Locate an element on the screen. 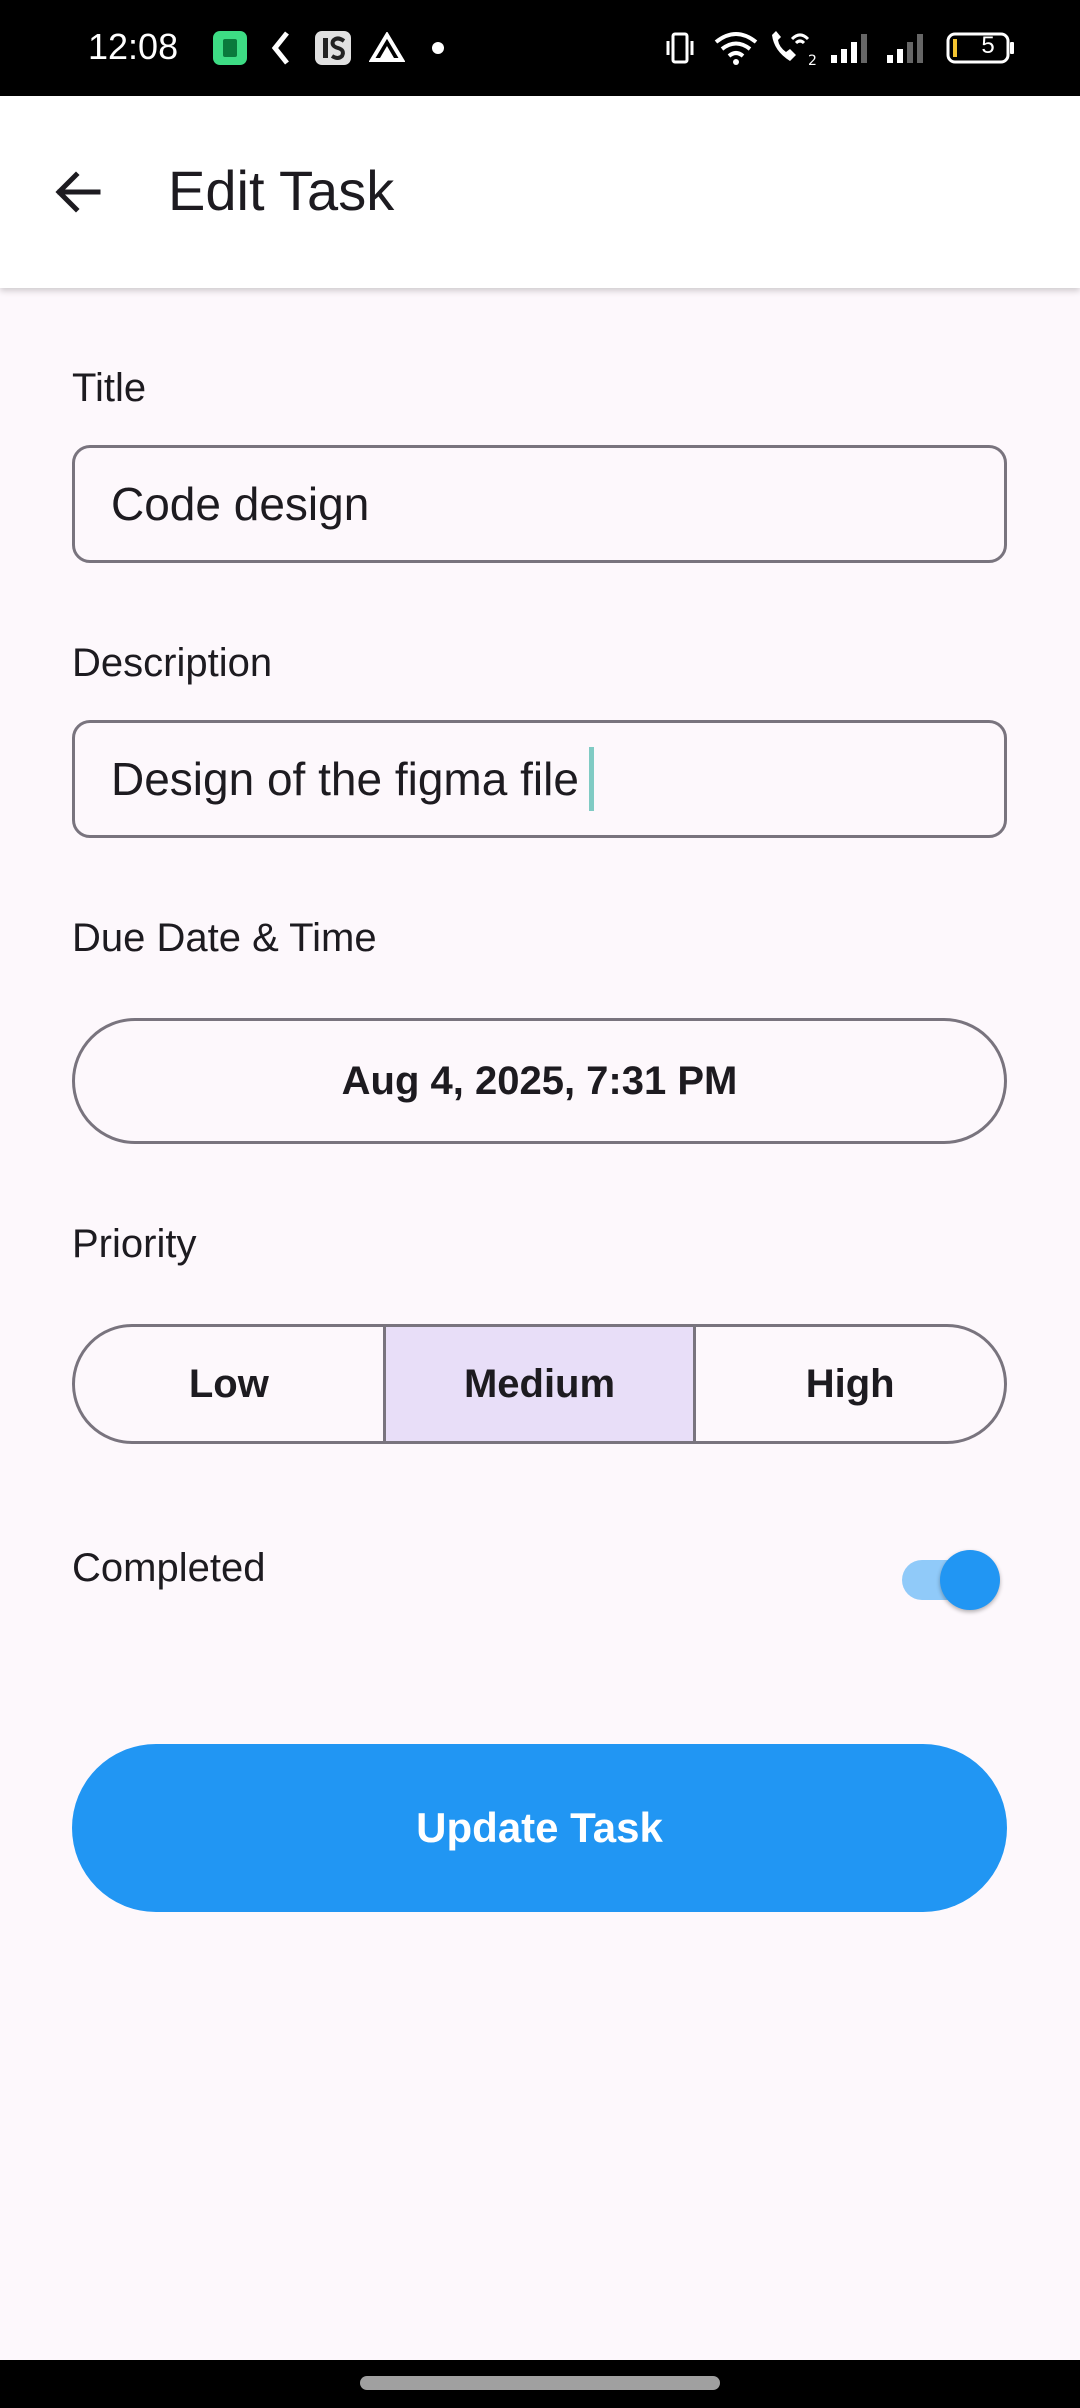 Image resolution: width=1080 pixels, height=2408 pixels. home-indicator is located at coordinates (540, 2383).